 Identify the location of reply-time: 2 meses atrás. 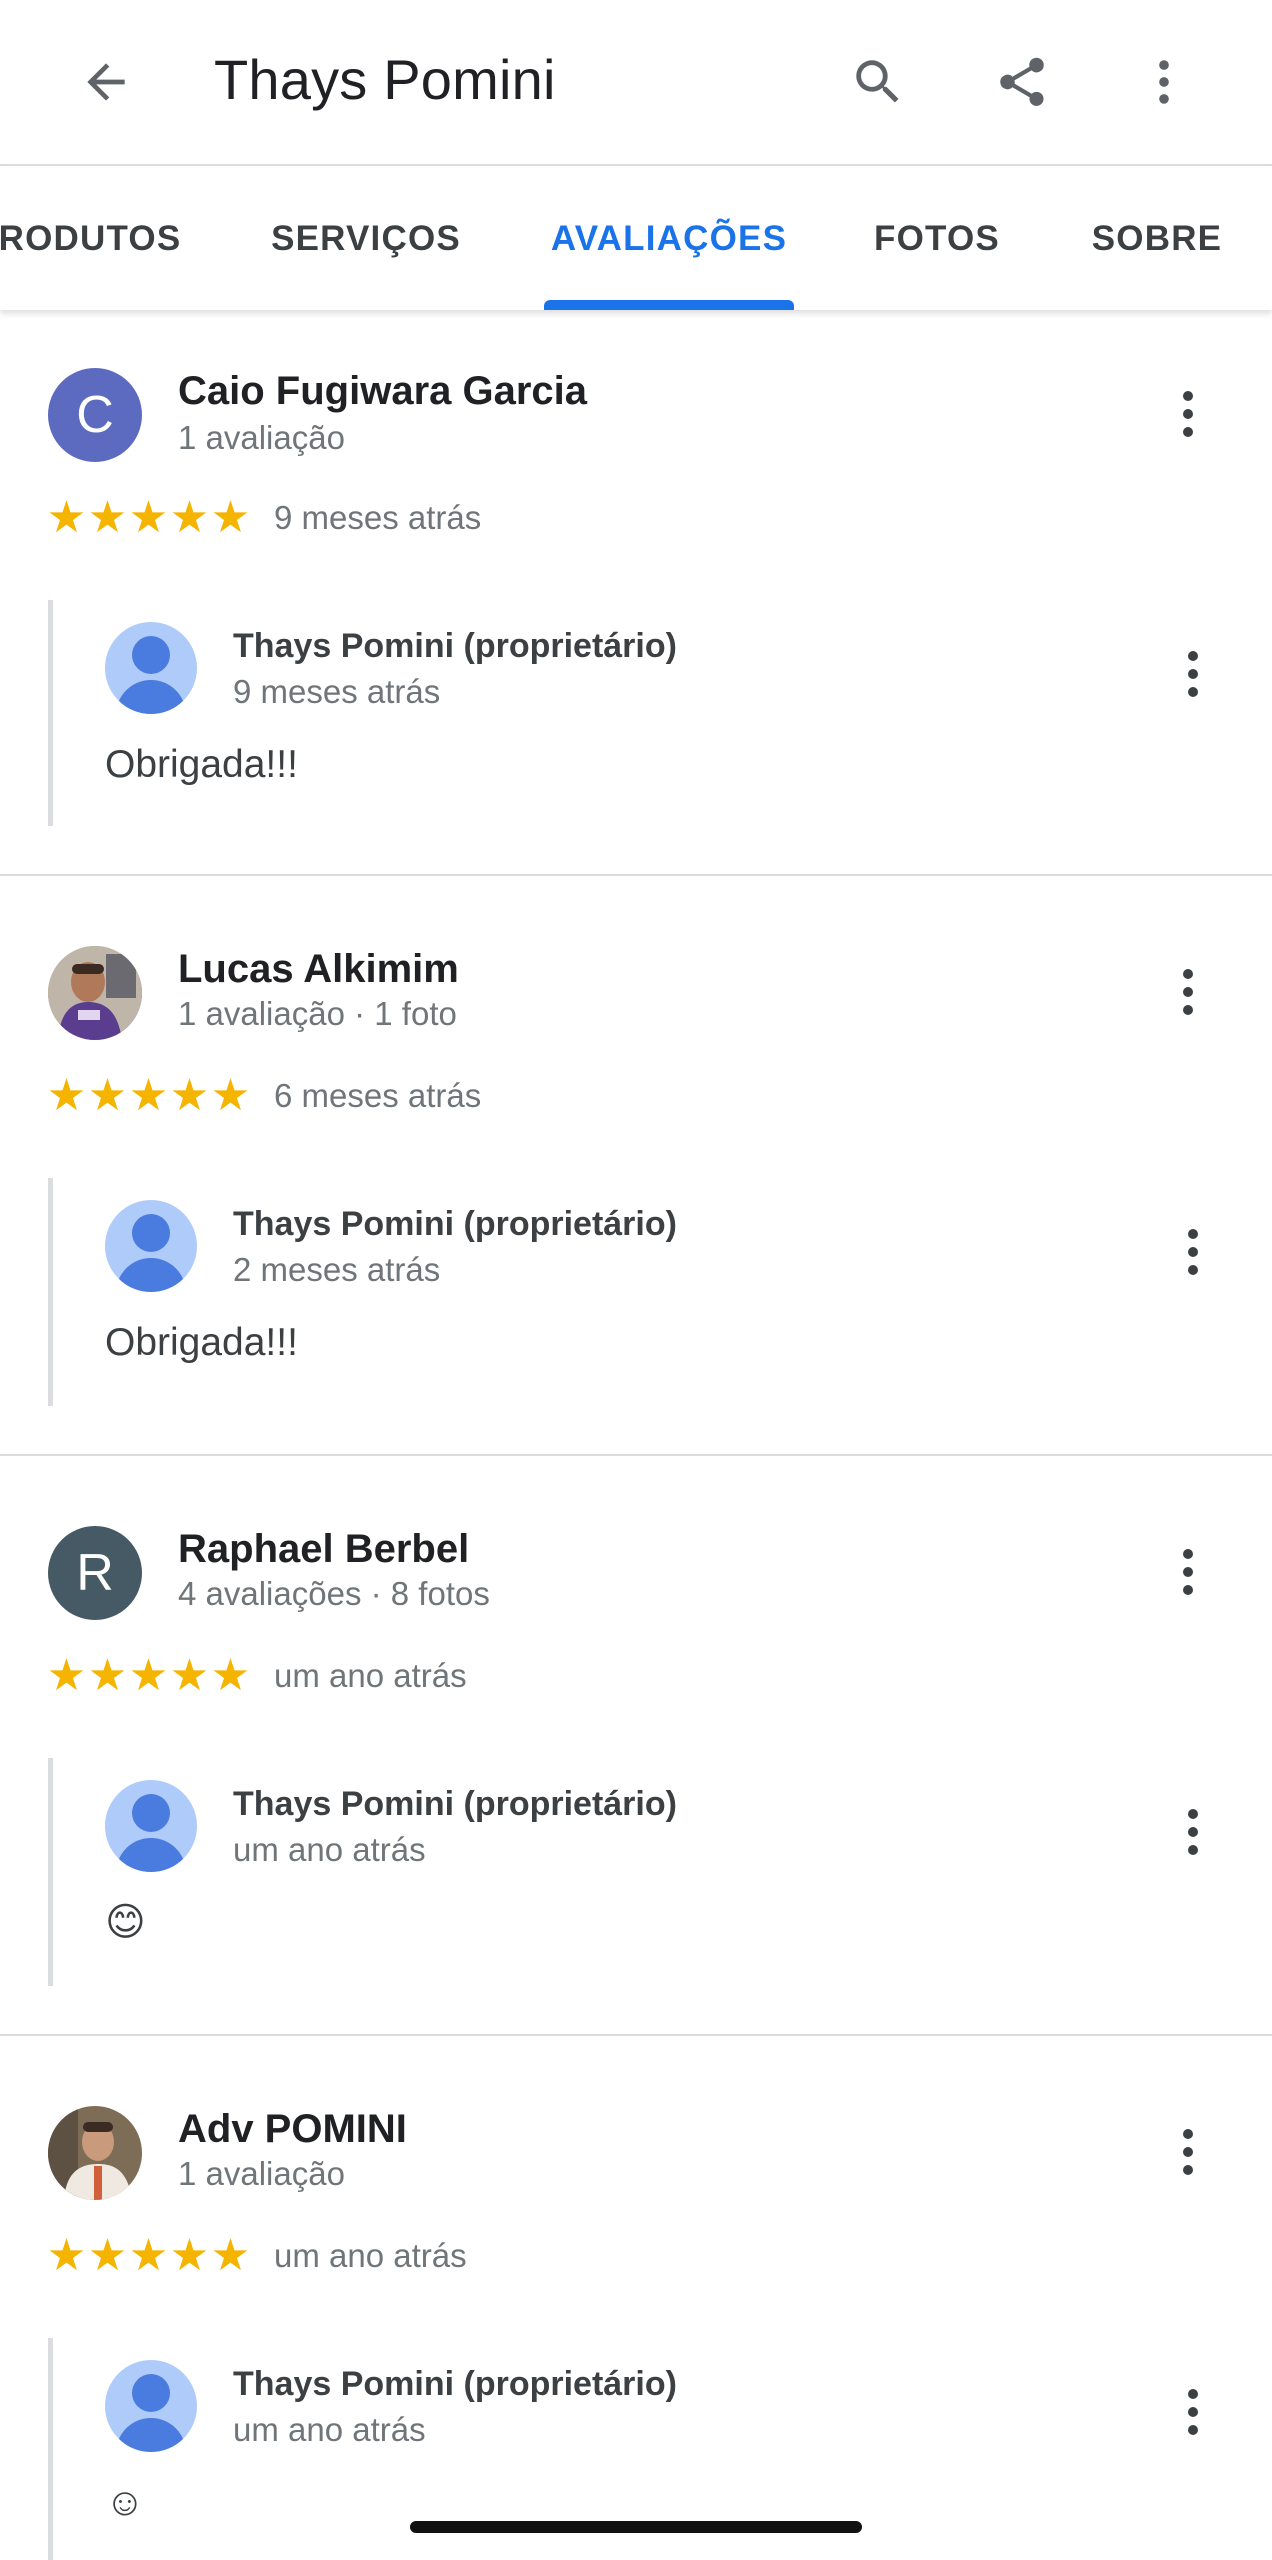
(337, 1269).